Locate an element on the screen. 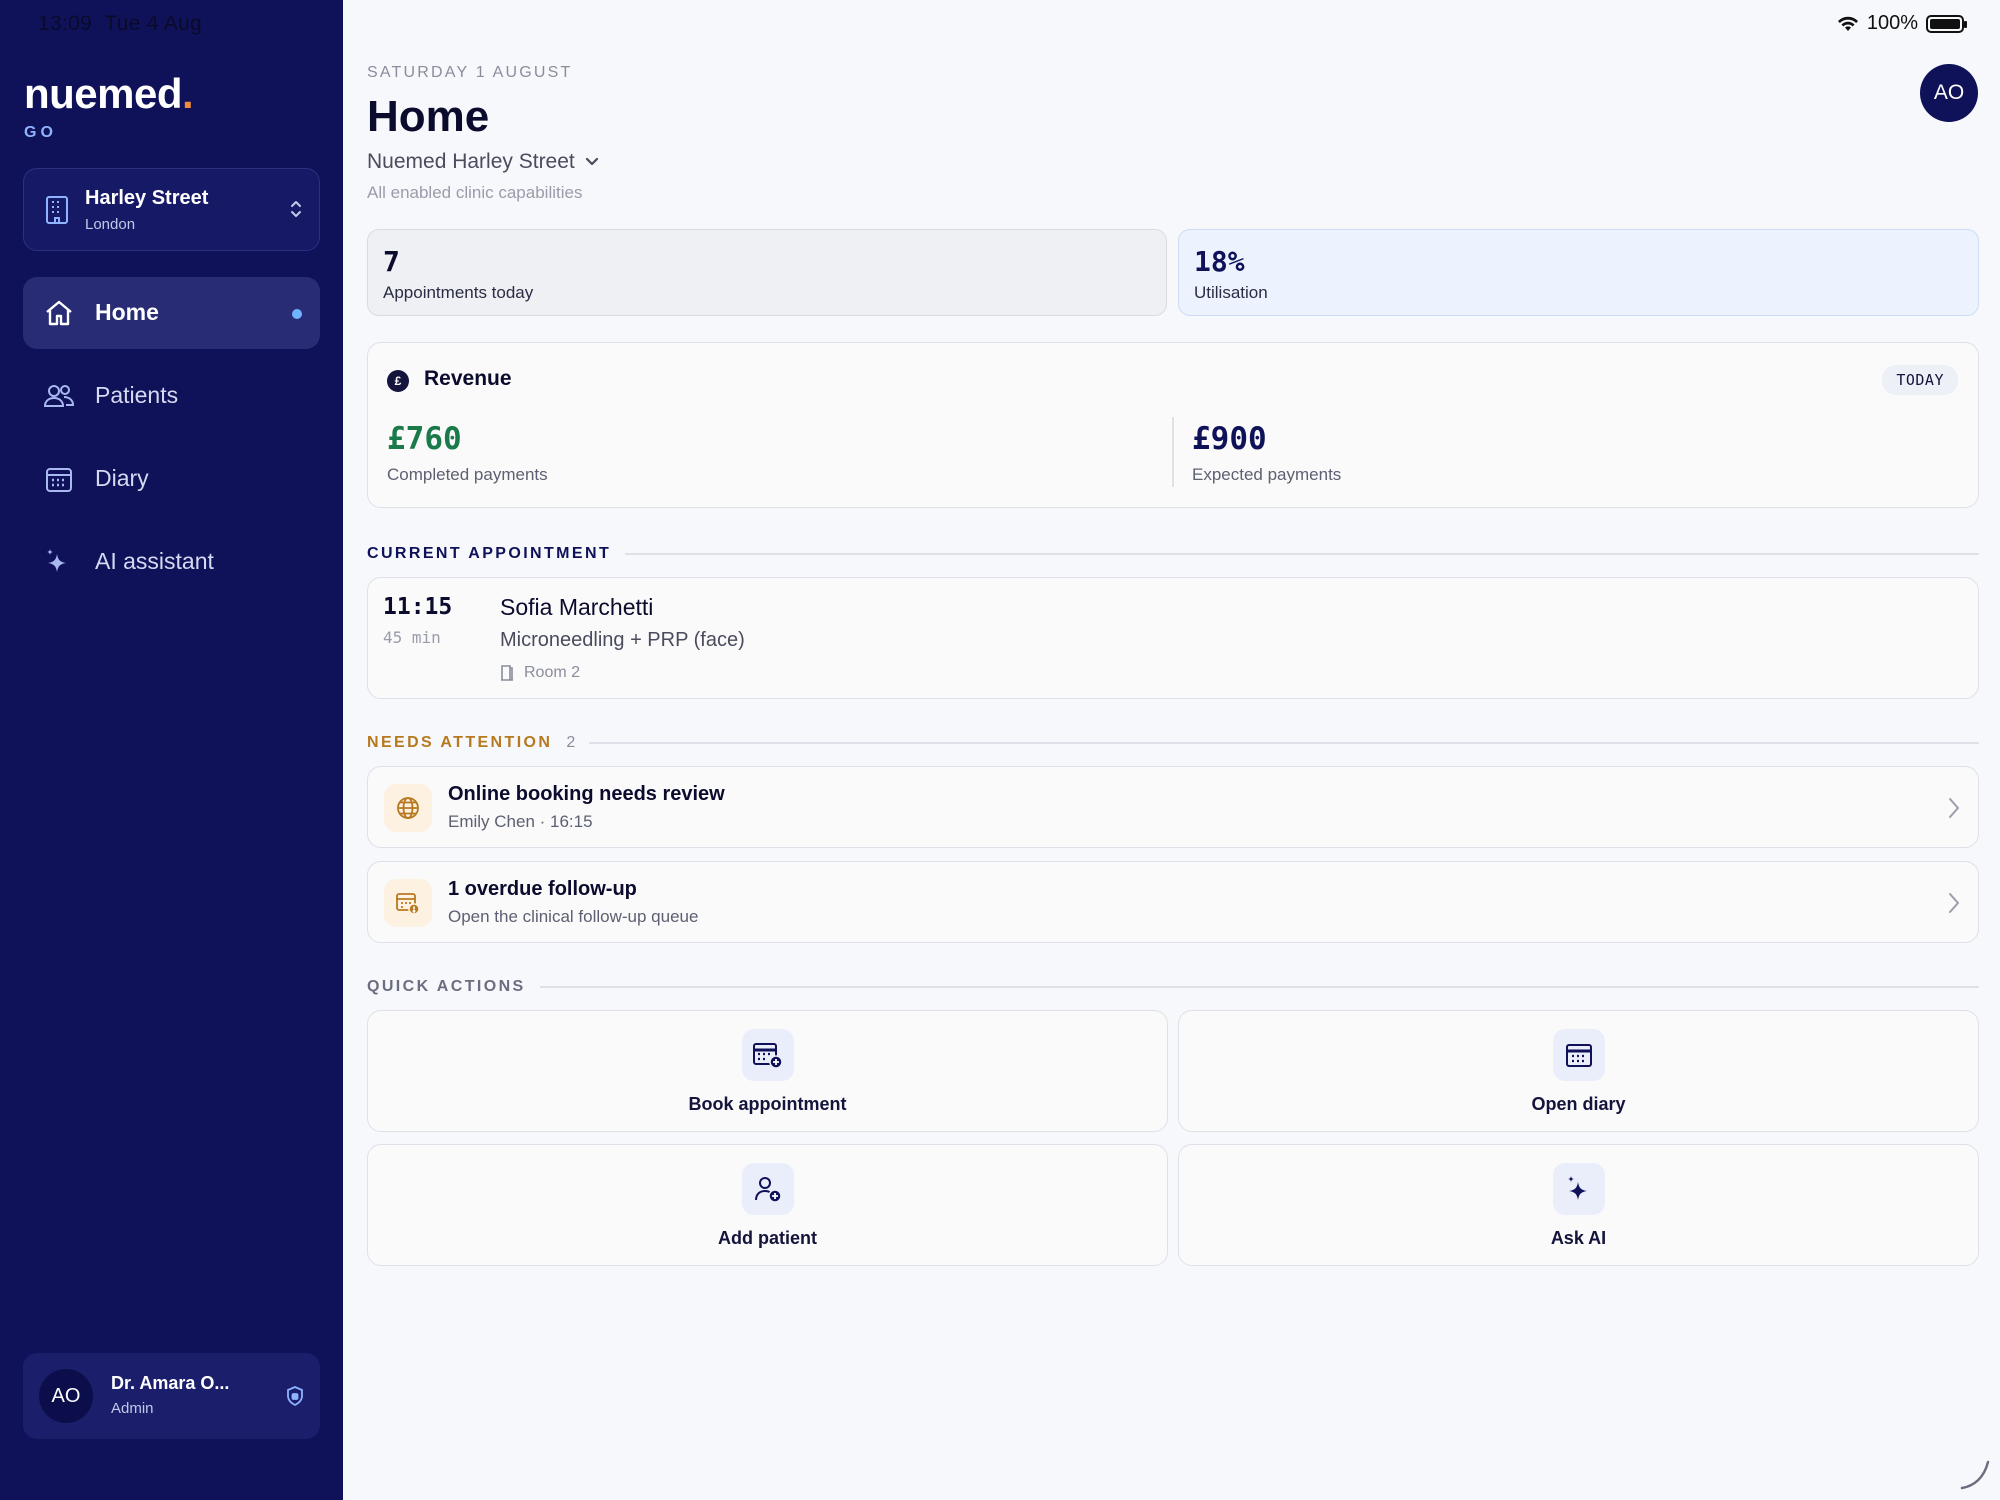  clinic-name: Harley Street is located at coordinates (147, 198).